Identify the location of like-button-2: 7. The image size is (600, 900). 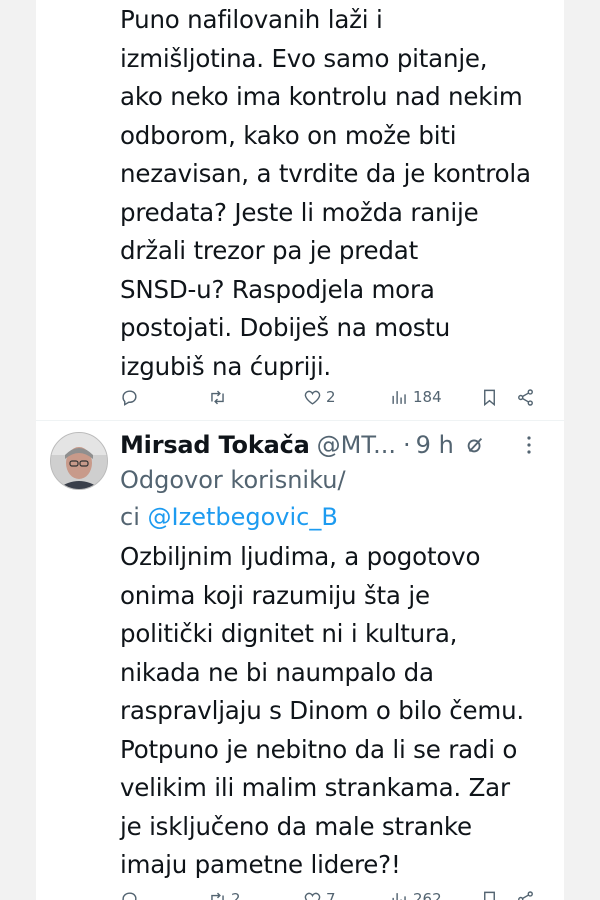
(319, 895).